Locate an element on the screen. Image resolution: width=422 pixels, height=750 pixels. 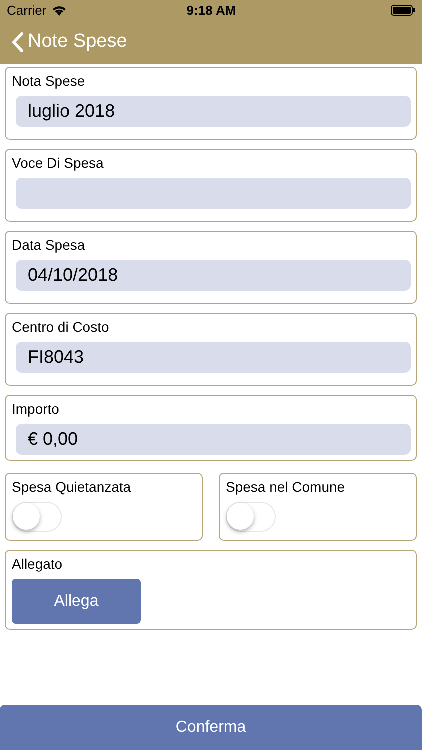
carrier-label: Carrier is located at coordinates (27, 10).